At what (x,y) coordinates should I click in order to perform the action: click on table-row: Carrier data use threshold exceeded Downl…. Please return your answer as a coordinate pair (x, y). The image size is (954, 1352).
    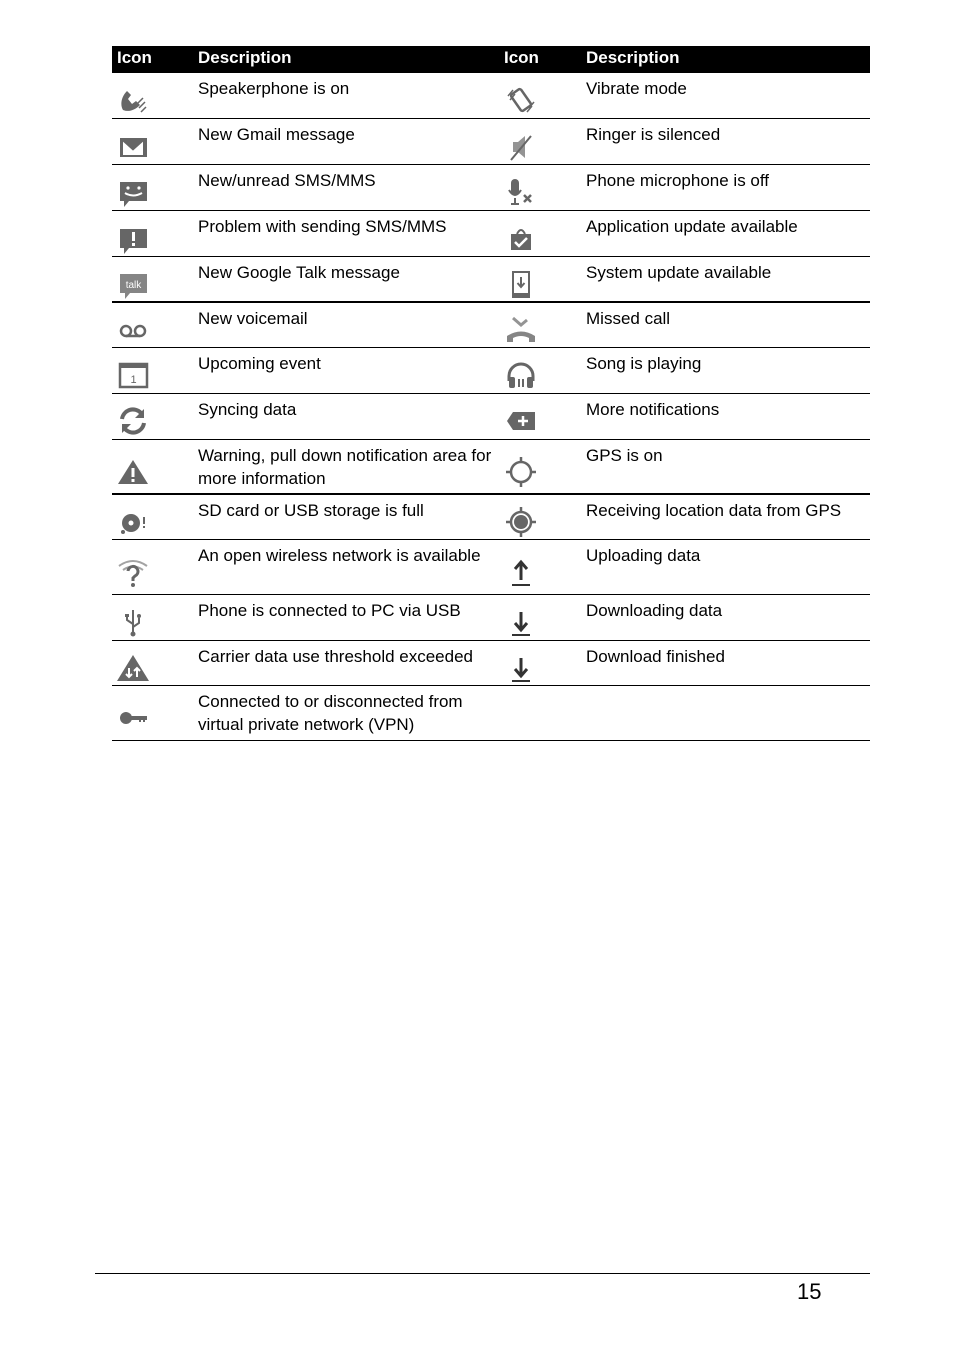
    Looking at the image, I should click on (491, 663).